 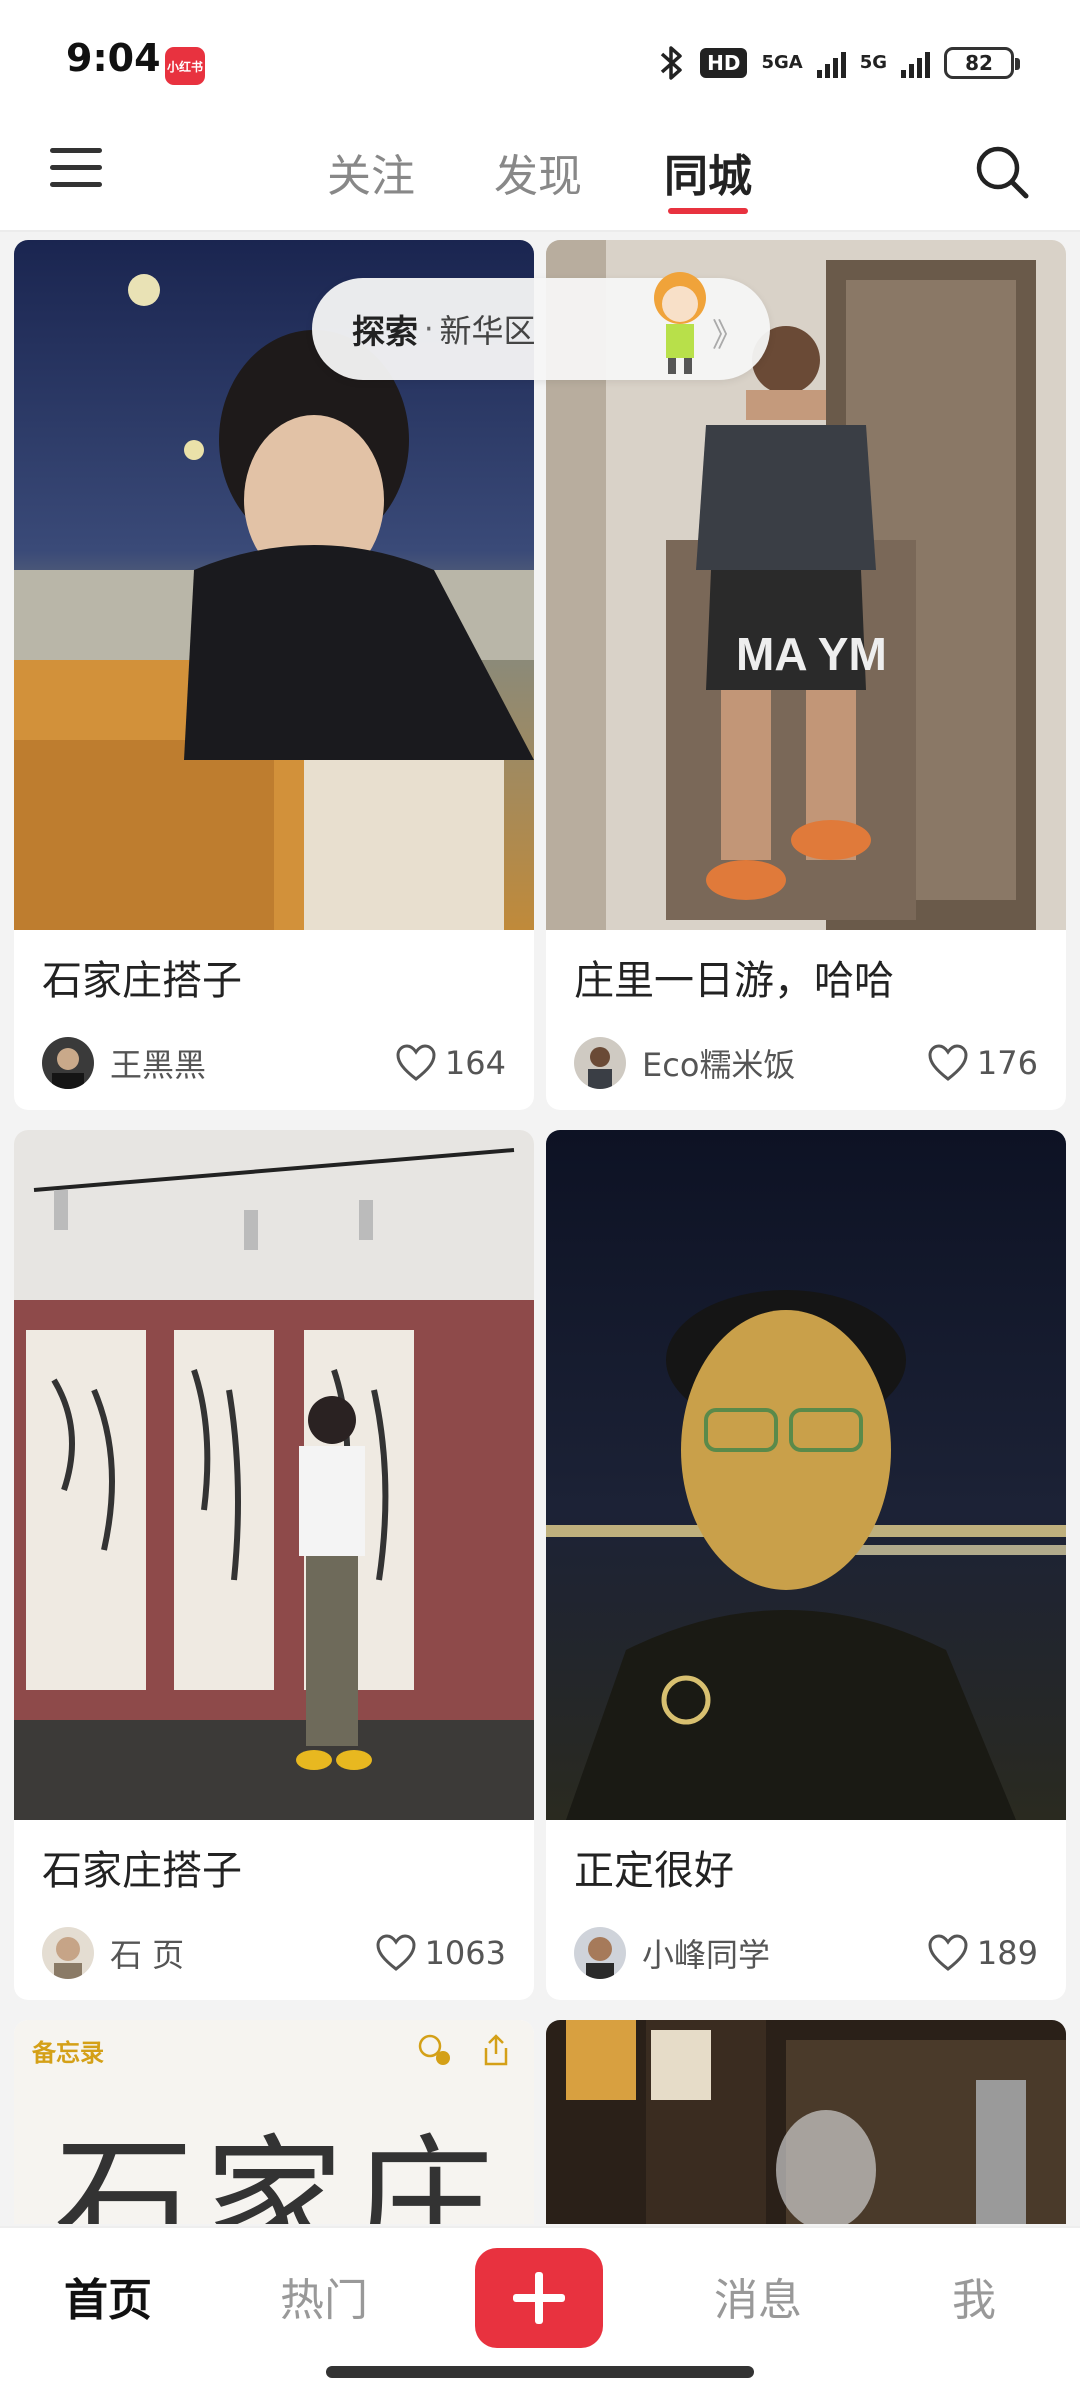 I want to click on app-notification-icon: 小红书, so click(x=185, y=66).